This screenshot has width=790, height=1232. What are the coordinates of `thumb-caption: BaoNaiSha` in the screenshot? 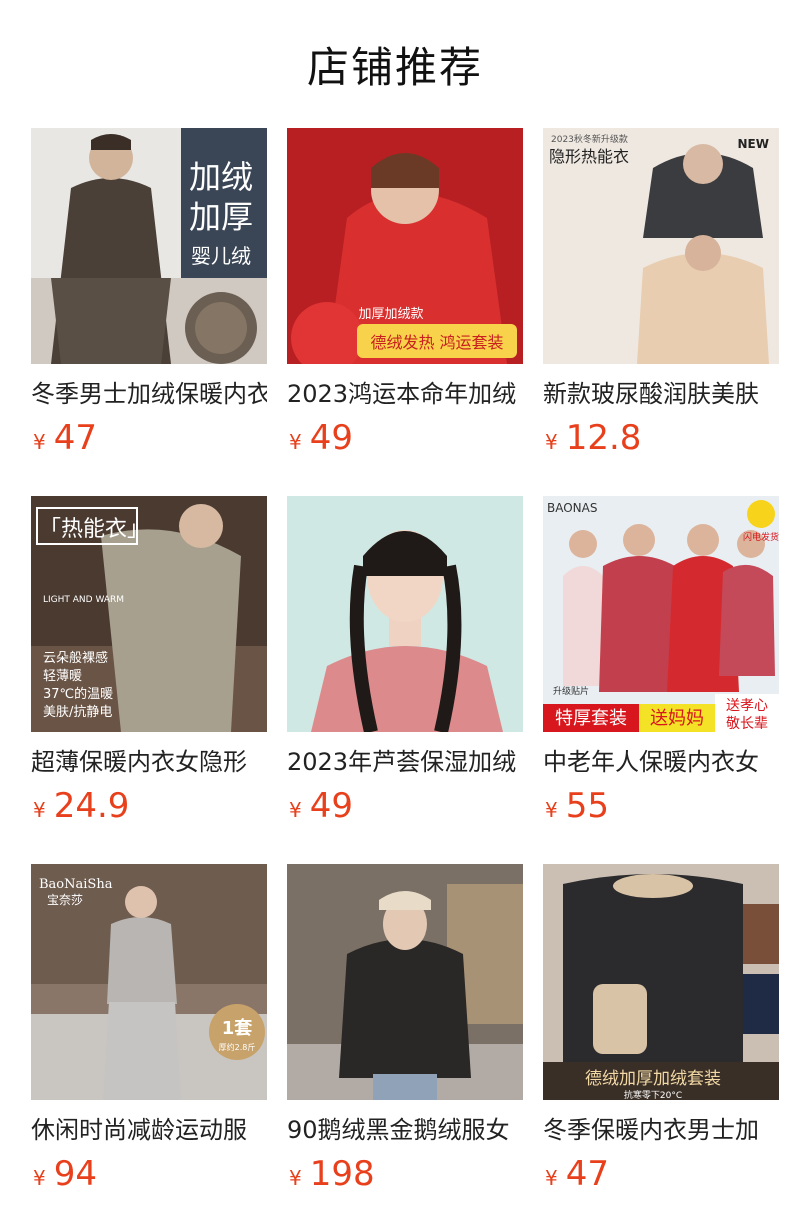 It's located at (76, 884).